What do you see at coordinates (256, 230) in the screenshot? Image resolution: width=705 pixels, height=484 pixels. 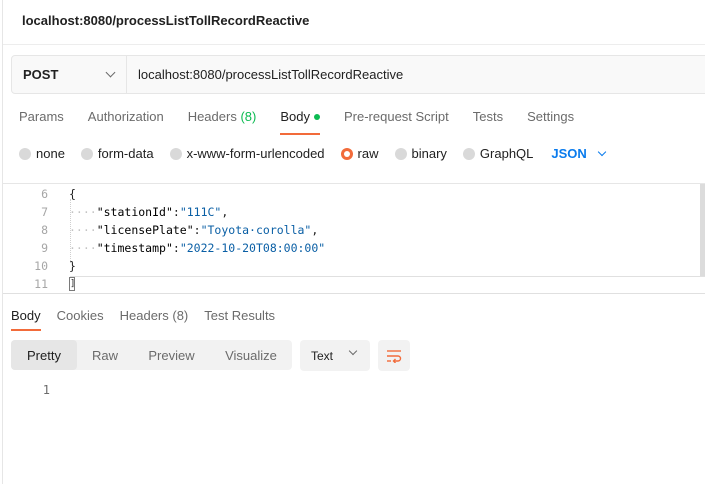 I see `json-value: "Toyota·corolla"` at bounding box center [256, 230].